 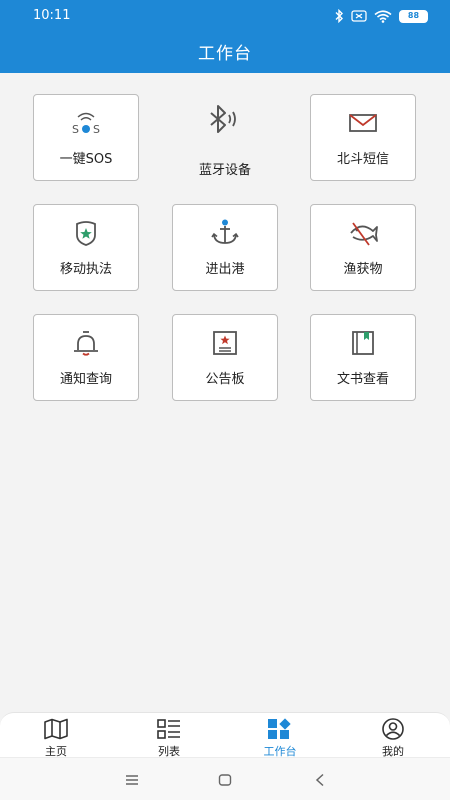 I want to click on notice-board-icon, so click(x=225, y=343).